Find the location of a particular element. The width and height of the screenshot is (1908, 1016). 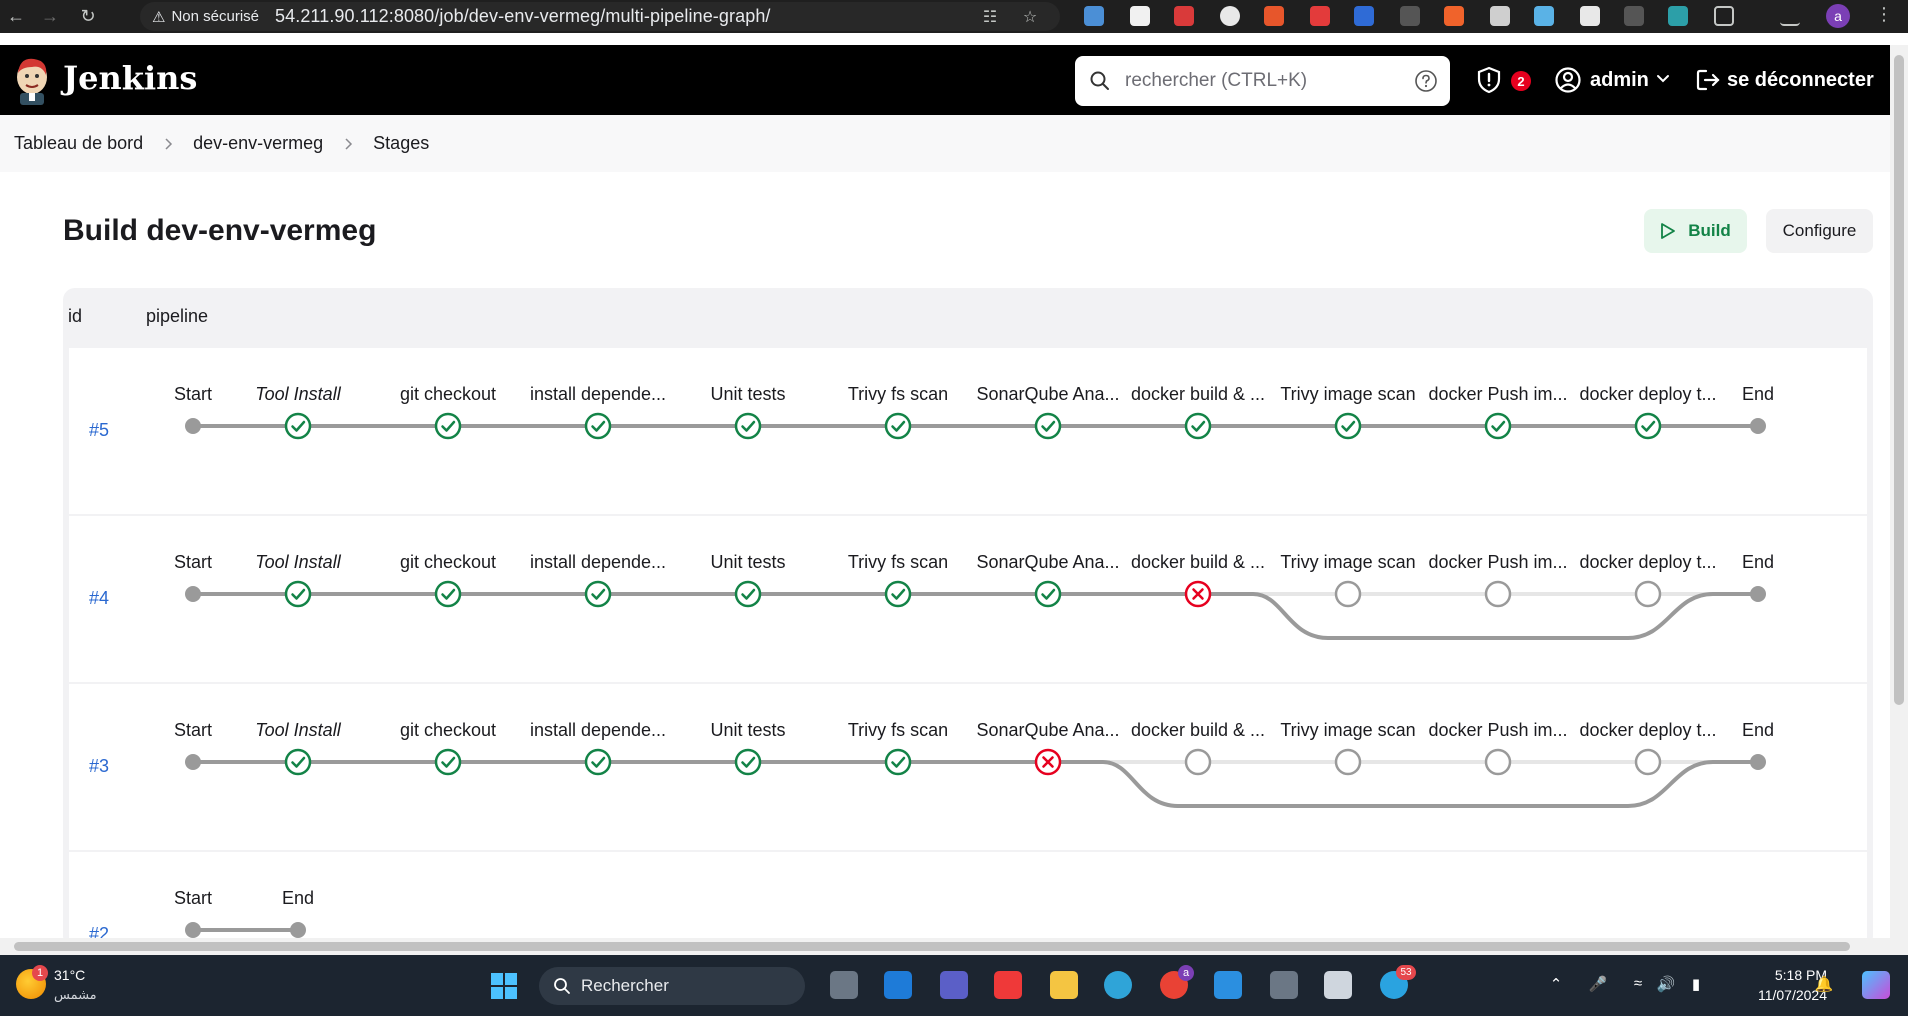

profile-avatar: a is located at coordinates (1838, 16).